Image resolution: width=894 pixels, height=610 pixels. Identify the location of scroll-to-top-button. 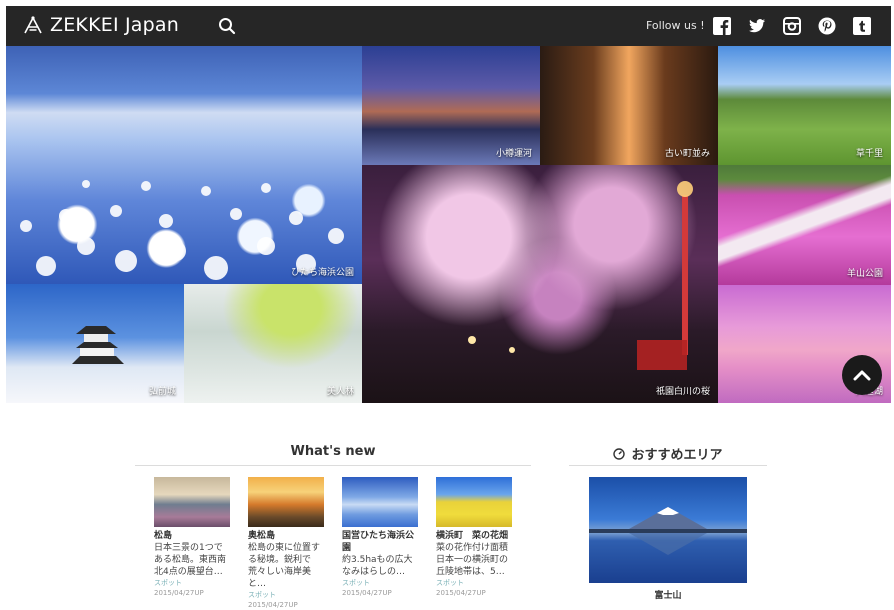
(862, 375).